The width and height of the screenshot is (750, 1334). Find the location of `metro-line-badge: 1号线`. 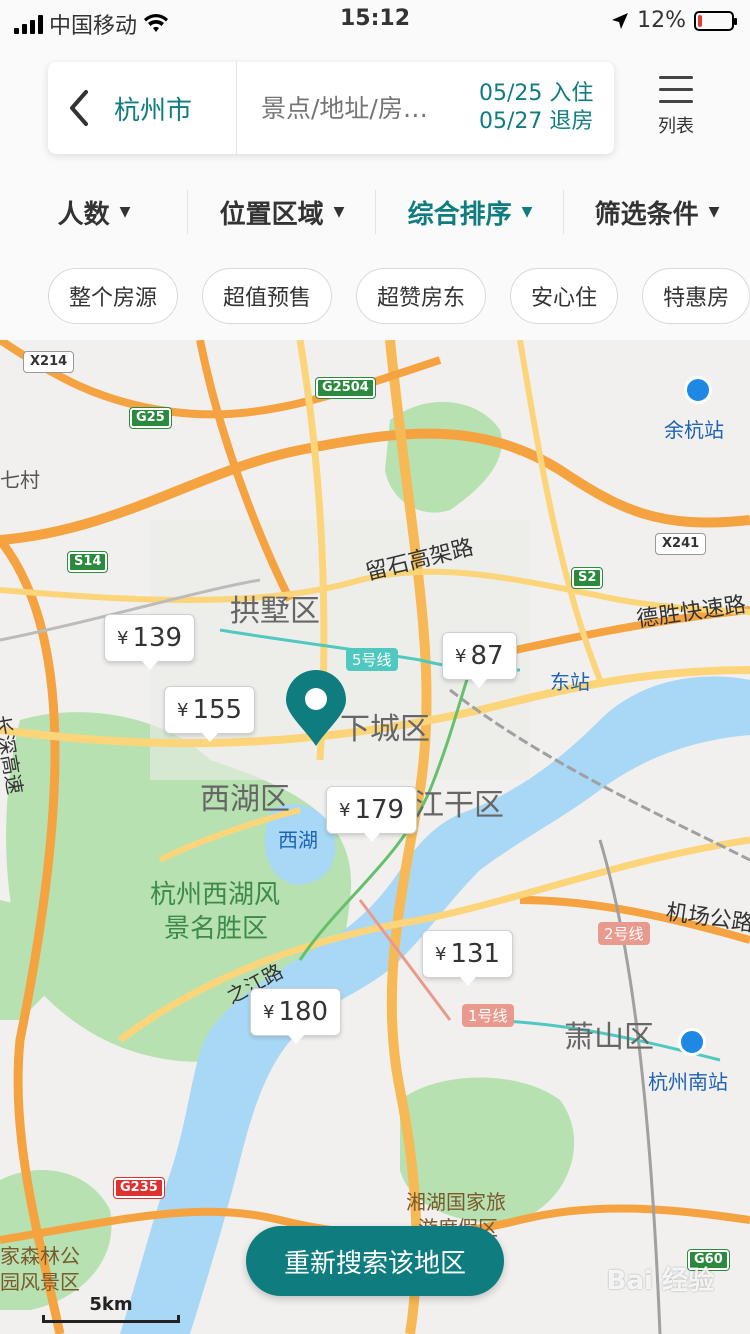

metro-line-badge: 1号线 is located at coordinates (488, 1015).